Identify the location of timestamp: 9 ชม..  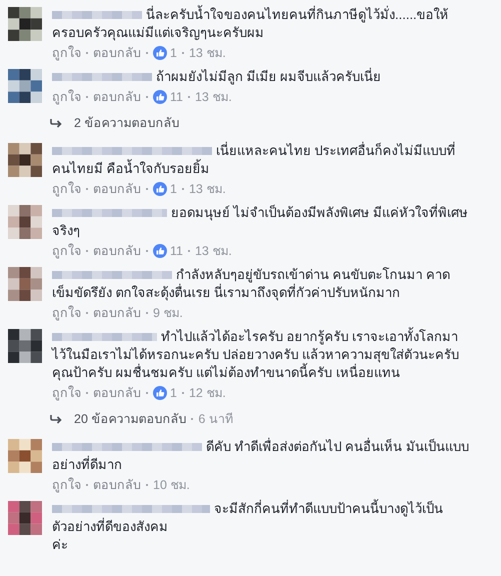
(168, 313).